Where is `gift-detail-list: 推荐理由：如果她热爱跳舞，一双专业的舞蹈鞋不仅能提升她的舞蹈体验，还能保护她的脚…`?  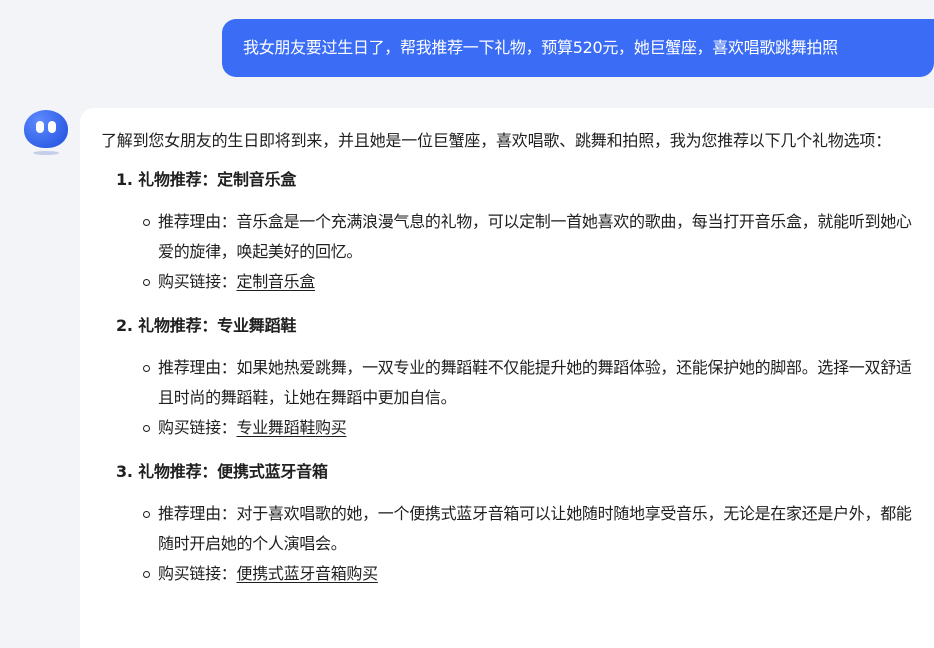 gift-detail-list: 推荐理由：如果她热爱跳舞，一双专业的舞蹈鞋不仅能提升她的舞蹈体验，还能保护她的脚… is located at coordinates (517, 398).